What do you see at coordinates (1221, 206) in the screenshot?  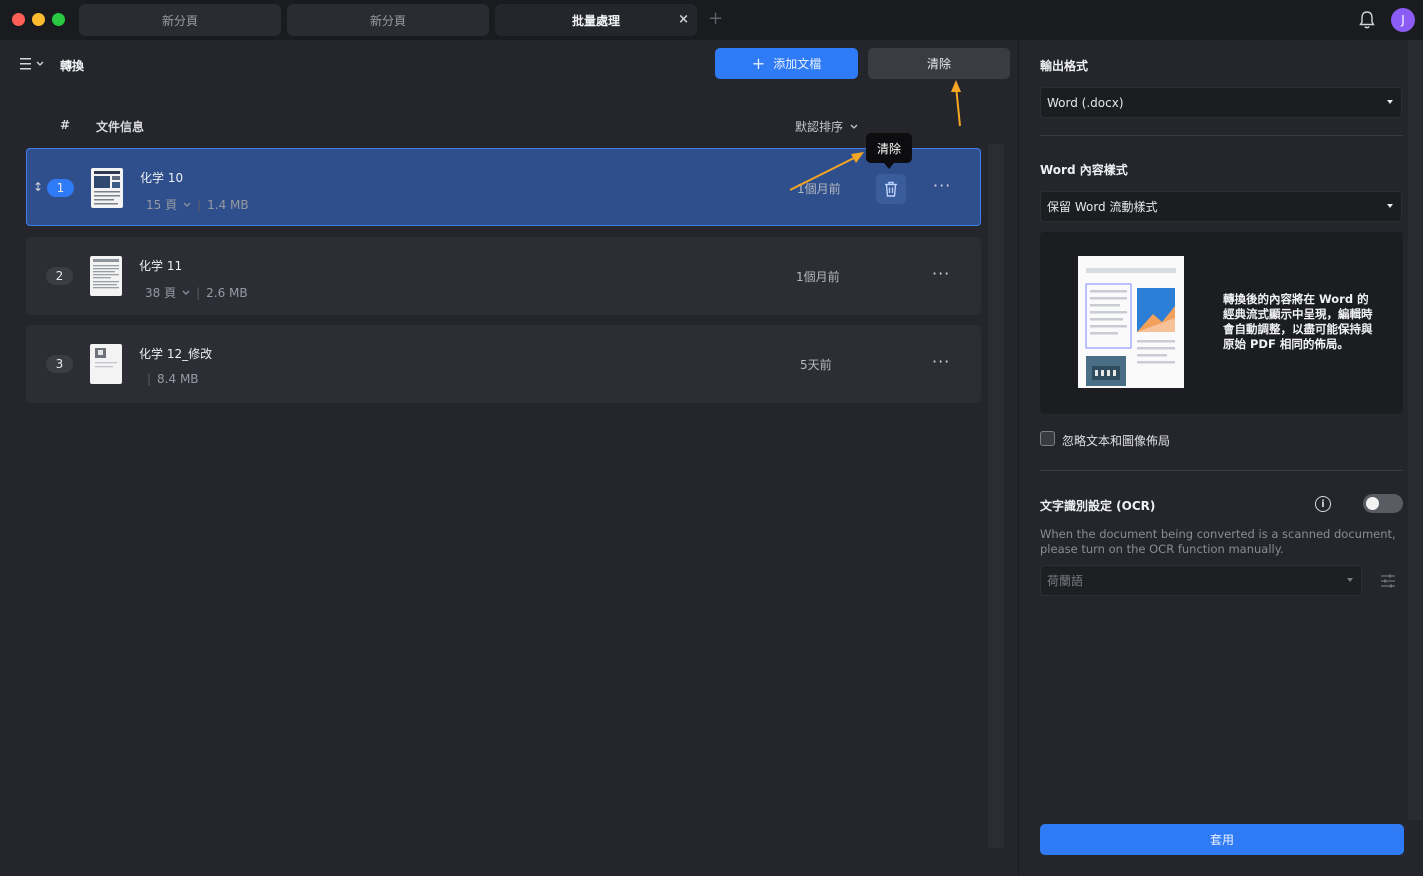 I see `word-style-select: 保留 Word 流動樣式` at bounding box center [1221, 206].